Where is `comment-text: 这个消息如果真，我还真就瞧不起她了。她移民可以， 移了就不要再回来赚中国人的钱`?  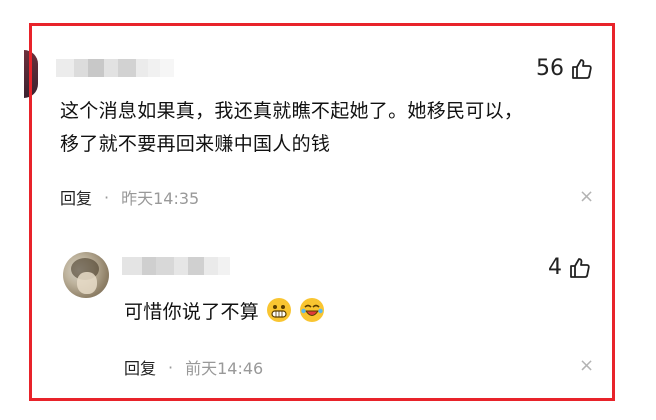
comment-text: 这个消息如果真，我还真就瞧不起她了。她移民可以， 移了就不要再回来赚中国人的钱 is located at coordinates (291, 128).